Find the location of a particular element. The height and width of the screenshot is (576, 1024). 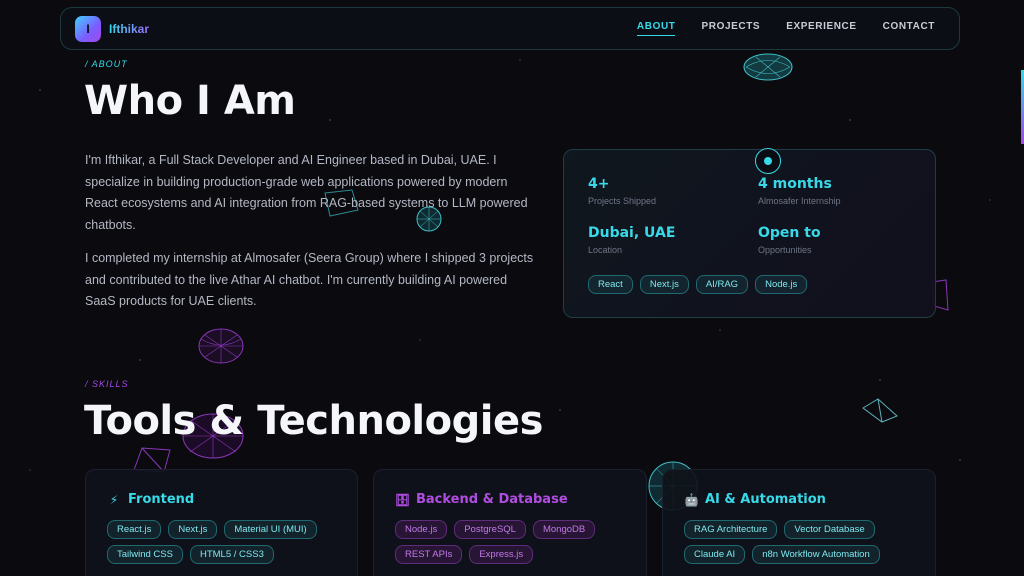

skill-tag: Claude AI is located at coordinates (715, 554).